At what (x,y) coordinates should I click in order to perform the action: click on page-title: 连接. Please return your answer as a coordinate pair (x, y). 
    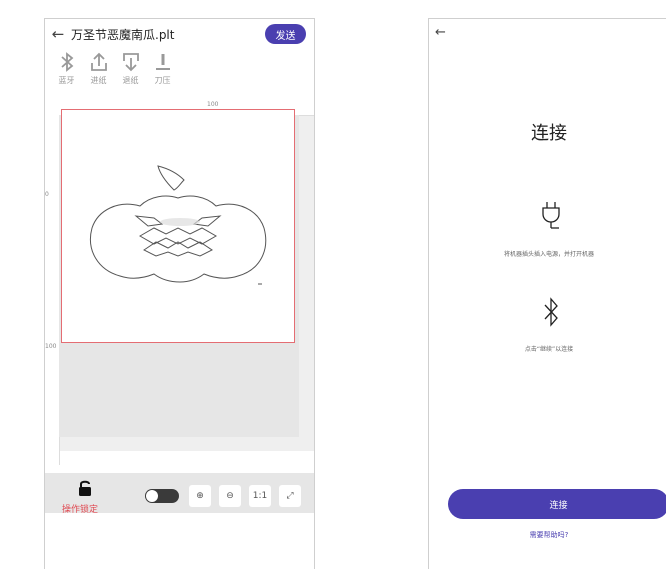
    Looking at the image, I should click on (549, 133).